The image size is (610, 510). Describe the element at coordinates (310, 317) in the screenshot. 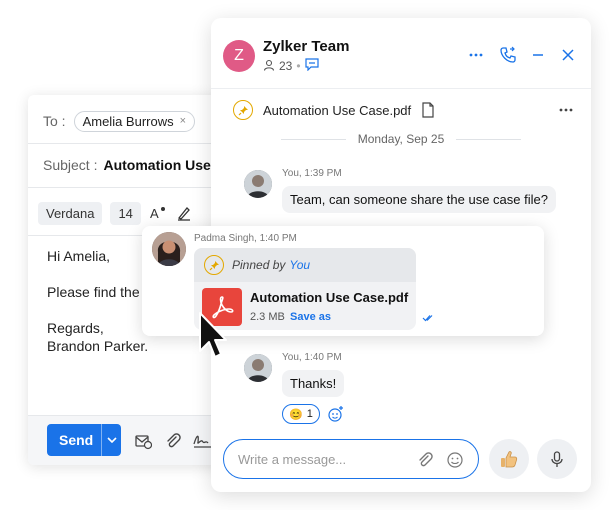

I see `save-as-link: Save as` at that location.